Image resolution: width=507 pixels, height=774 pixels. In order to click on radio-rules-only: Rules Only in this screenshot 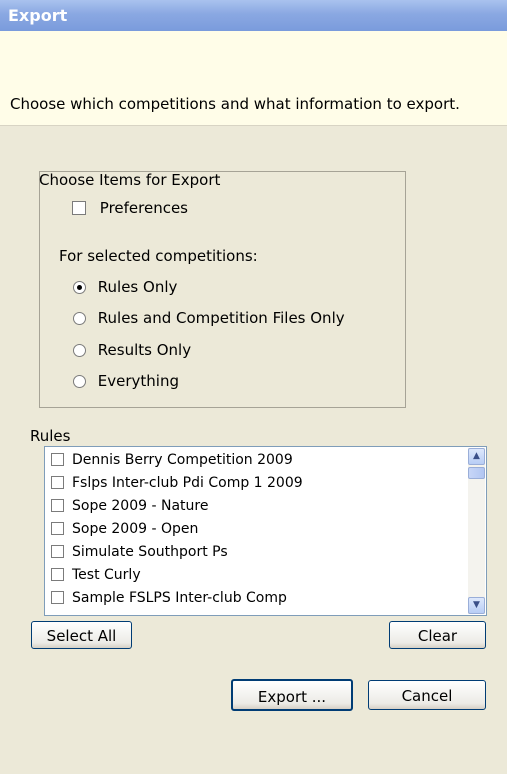, I will do `click(125, 287)`.